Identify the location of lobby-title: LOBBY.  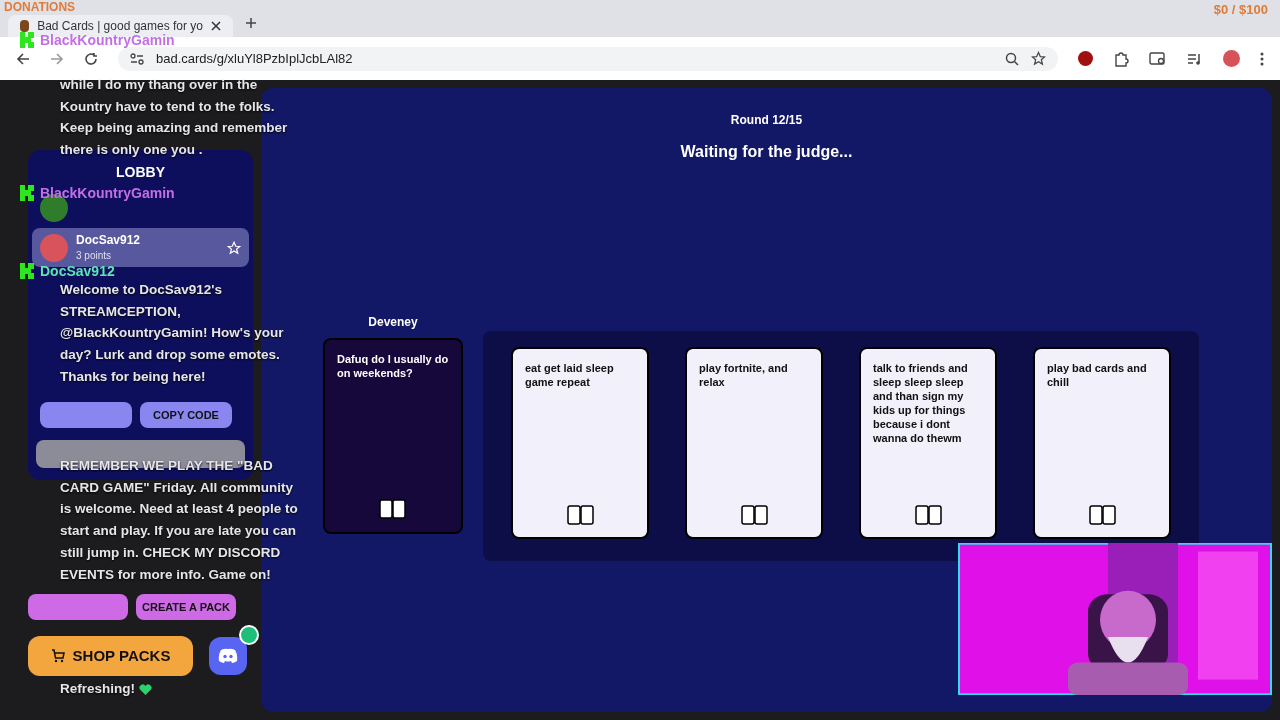
(140, 172).